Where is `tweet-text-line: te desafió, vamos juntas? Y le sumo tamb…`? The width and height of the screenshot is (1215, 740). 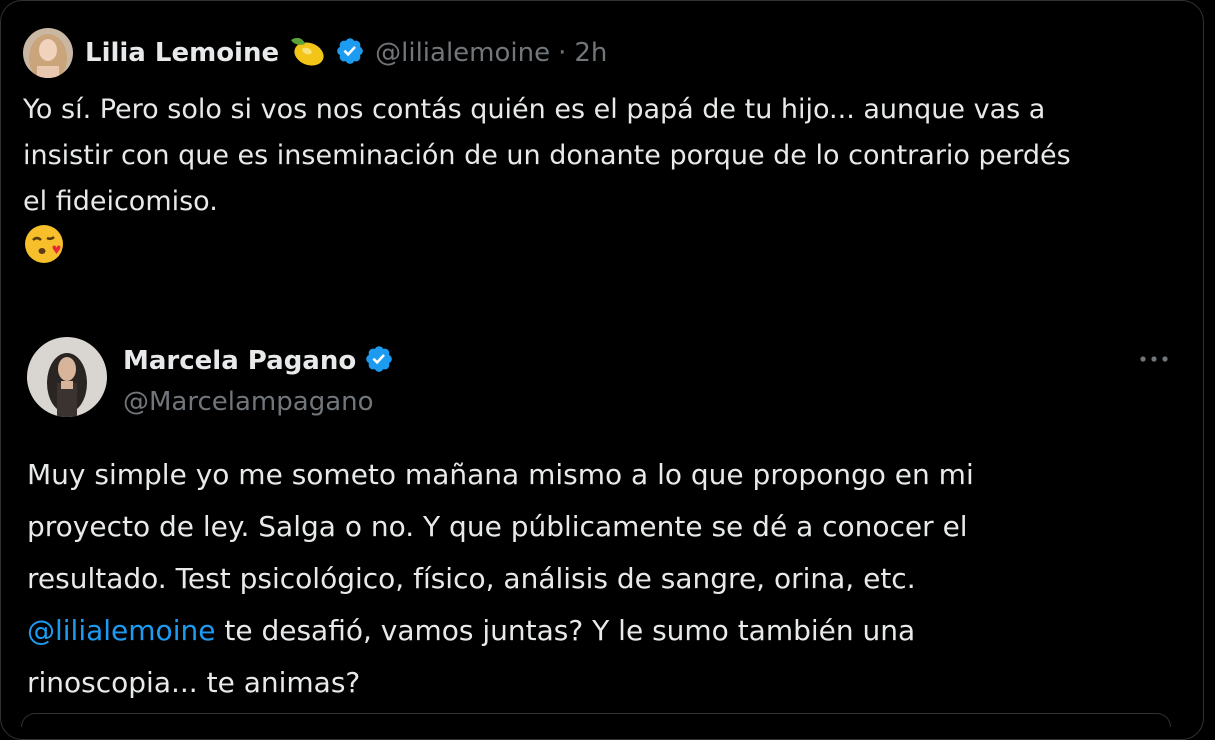 tweet-text-line: te desafió, vamos juntas? Y le sumo tamb… is located at coordinates (565, 630).